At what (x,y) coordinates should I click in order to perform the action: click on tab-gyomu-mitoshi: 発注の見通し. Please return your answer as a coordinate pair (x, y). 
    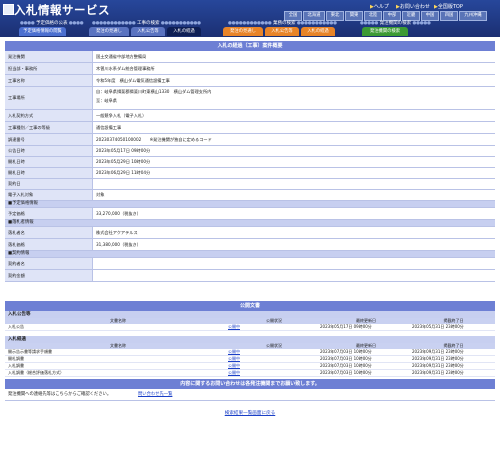
    Looking at the image, I should click on (243, 31).